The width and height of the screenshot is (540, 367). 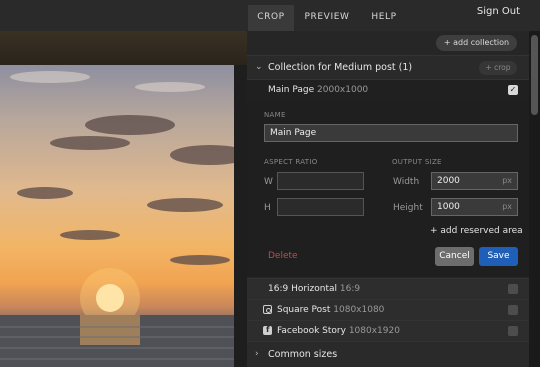 What do you see at coordinates (406, 182) in the screenshot?
I see `width-label: Width` at bounding box center [406, 182].